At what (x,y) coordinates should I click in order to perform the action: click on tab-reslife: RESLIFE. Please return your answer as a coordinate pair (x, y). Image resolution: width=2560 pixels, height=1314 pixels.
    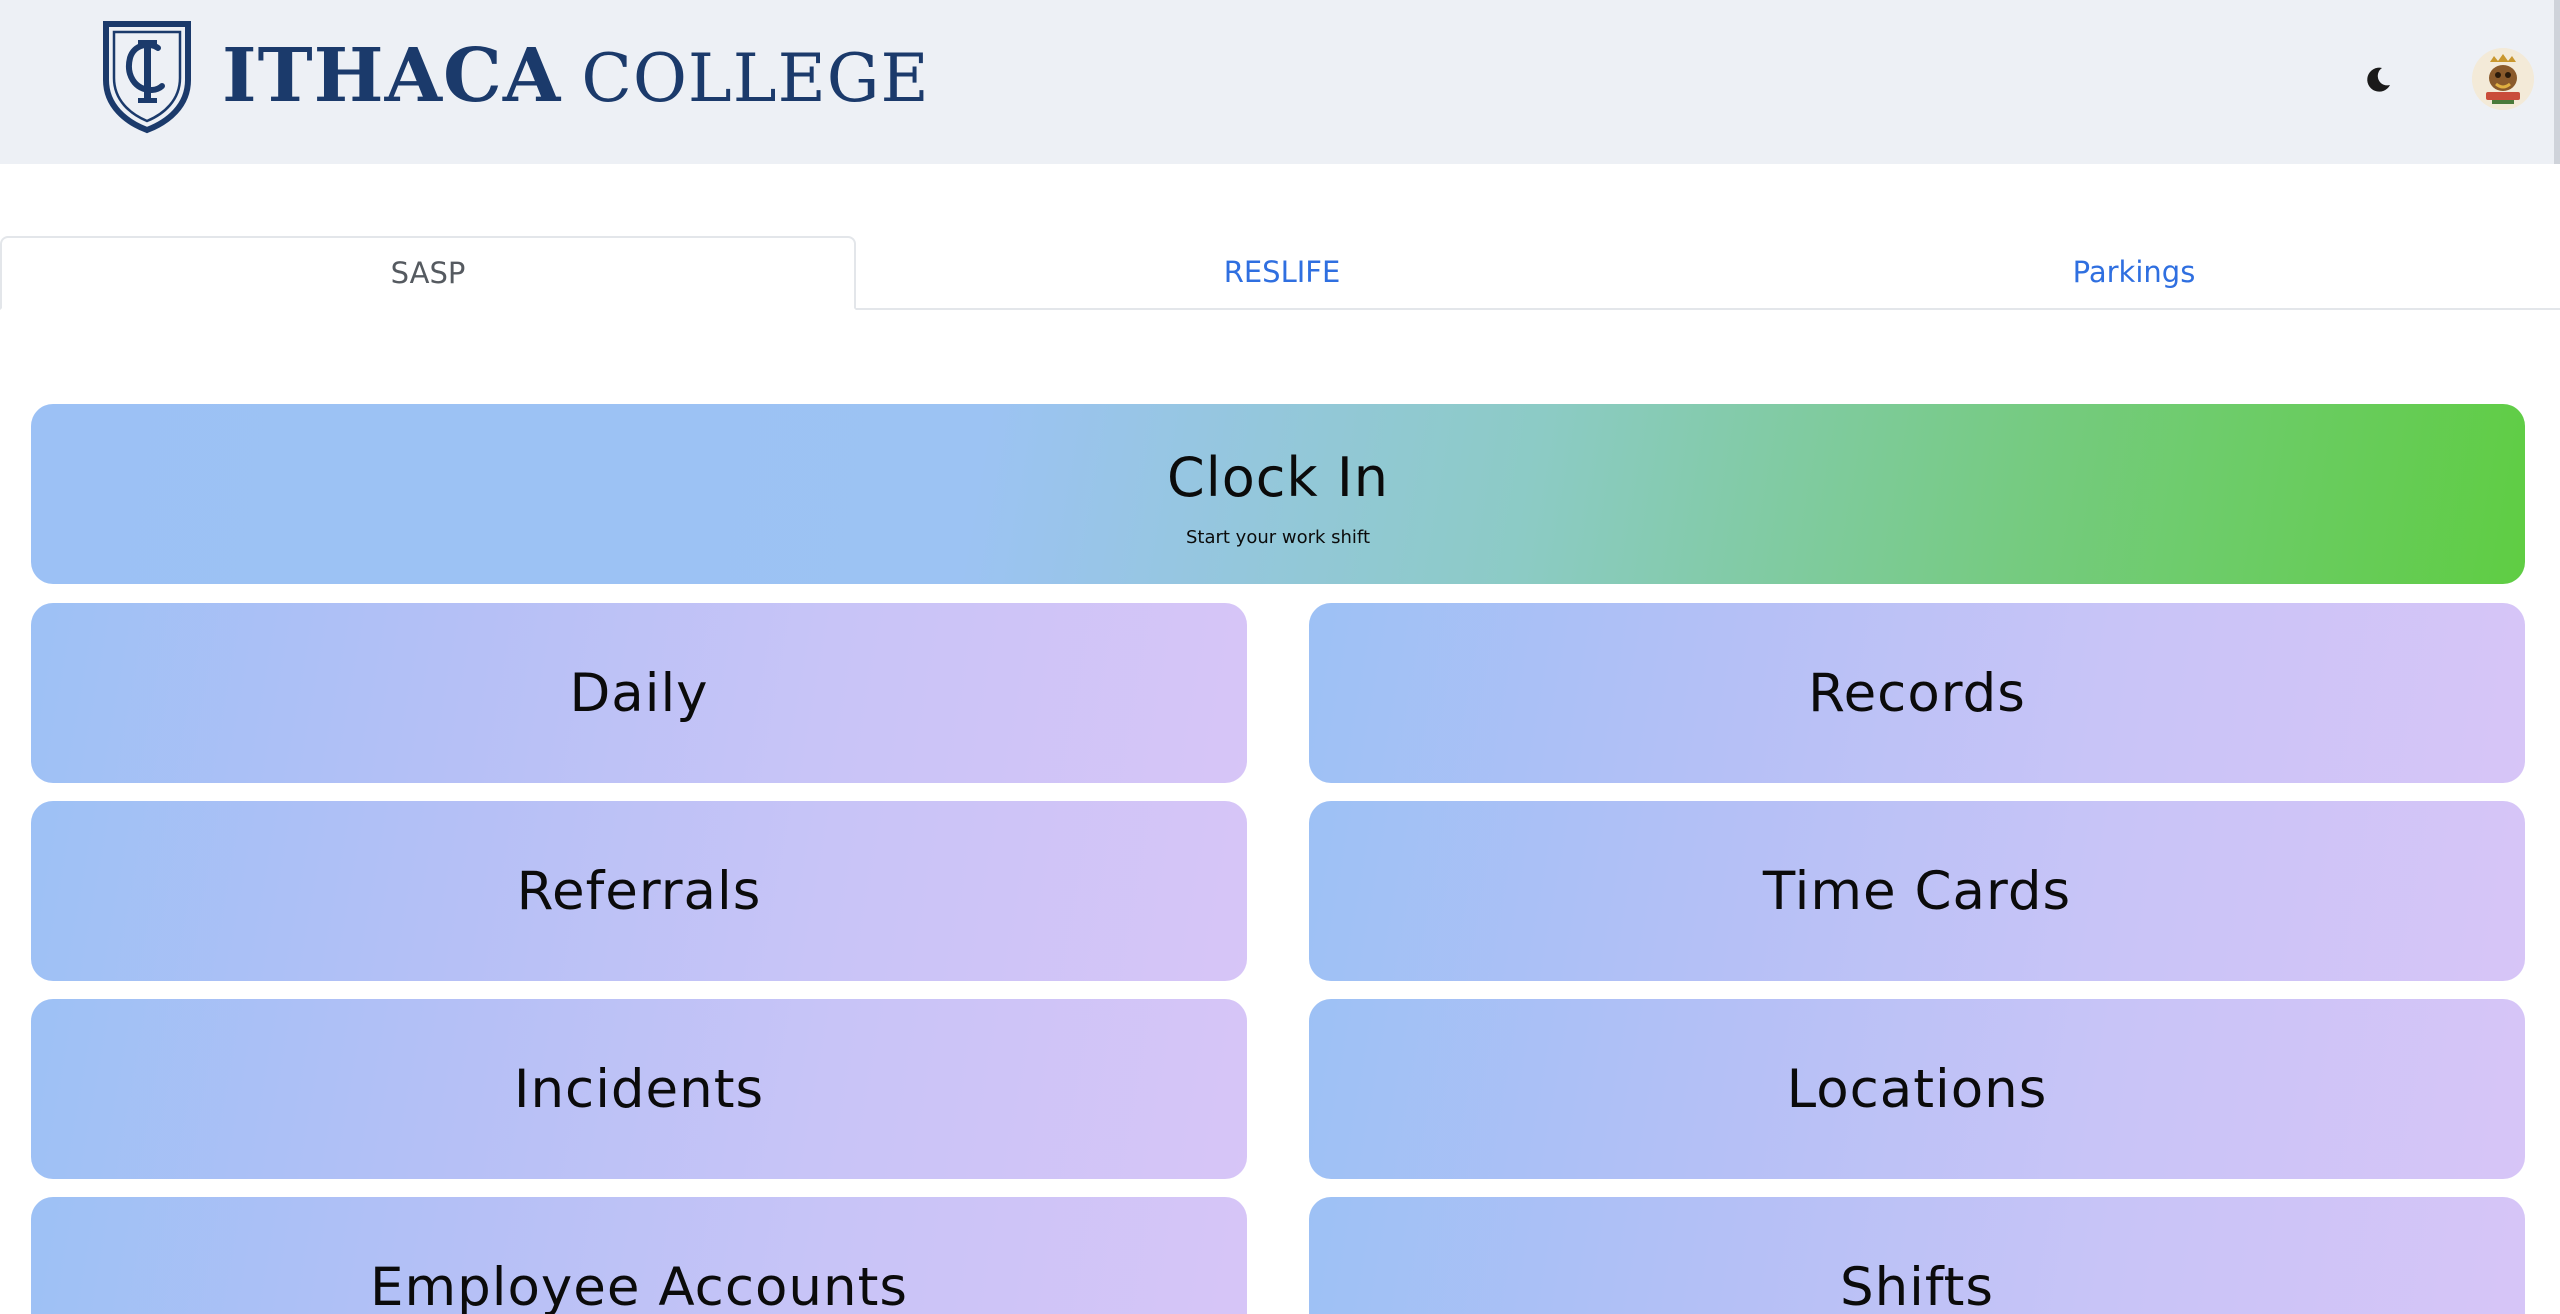
    Looking at the image, I should click on (1282, 272).